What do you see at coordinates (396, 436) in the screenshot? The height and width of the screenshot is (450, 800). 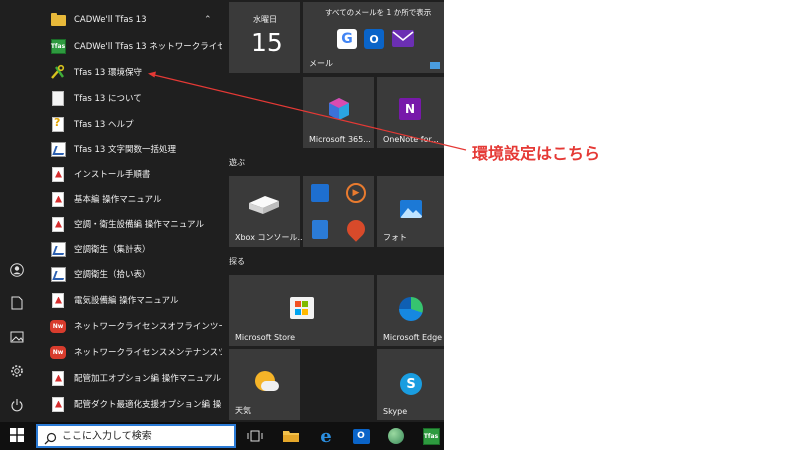 I see `network-globe-icon` at bounding box center [396, 436].